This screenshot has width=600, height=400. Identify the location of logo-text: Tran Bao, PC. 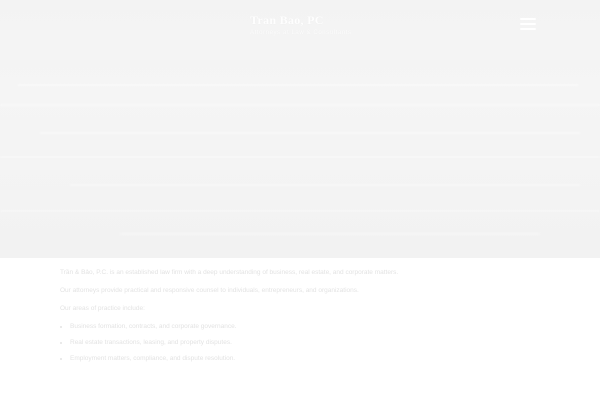
(287, 20).